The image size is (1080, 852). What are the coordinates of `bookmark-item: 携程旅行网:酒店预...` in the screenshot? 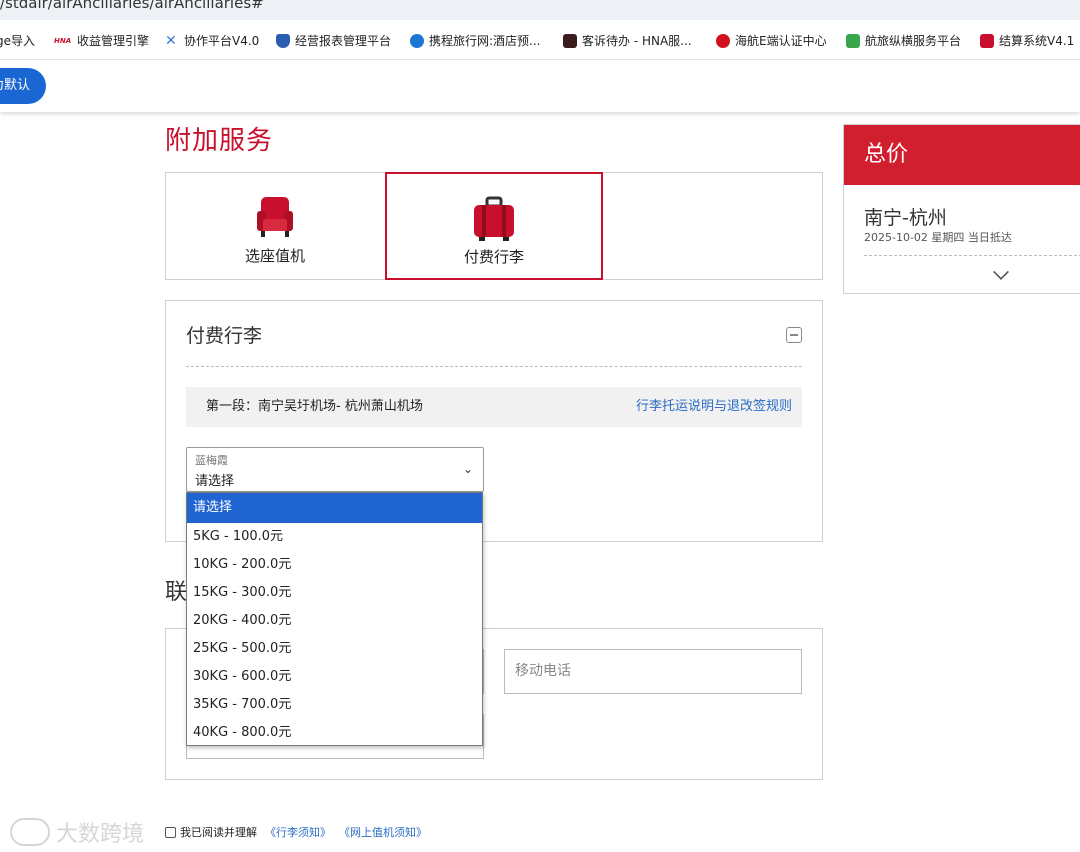 It's located at (475, 40).